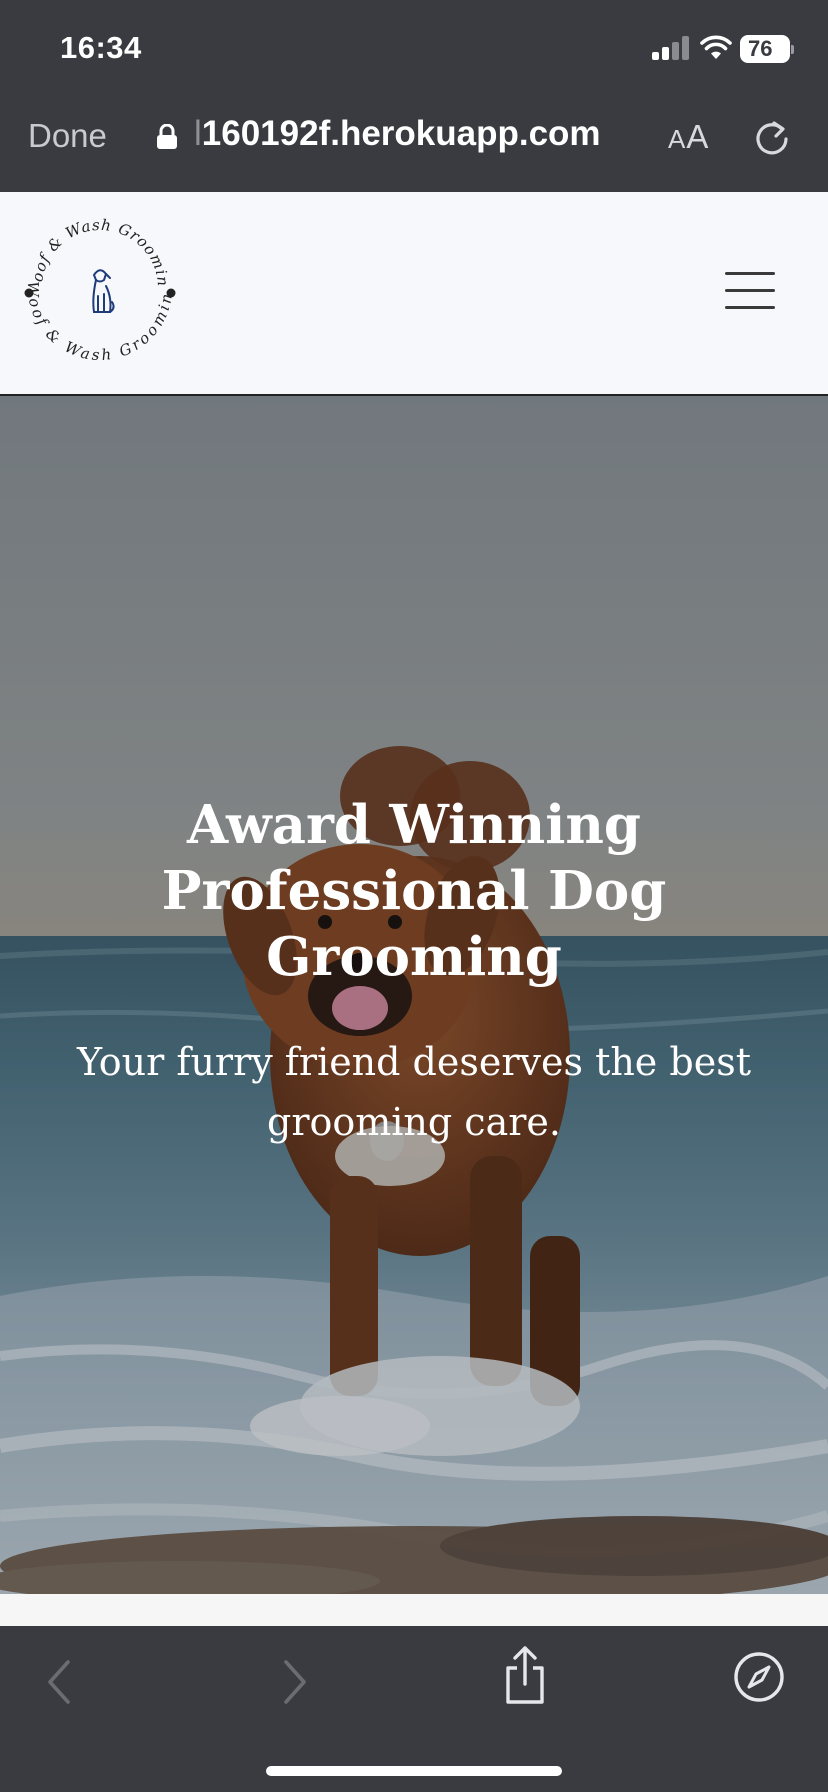  Describe the element at coordinates (96, 248) in the screenshot. I see `svg-text: Woof & Wash Grooming` at that location.